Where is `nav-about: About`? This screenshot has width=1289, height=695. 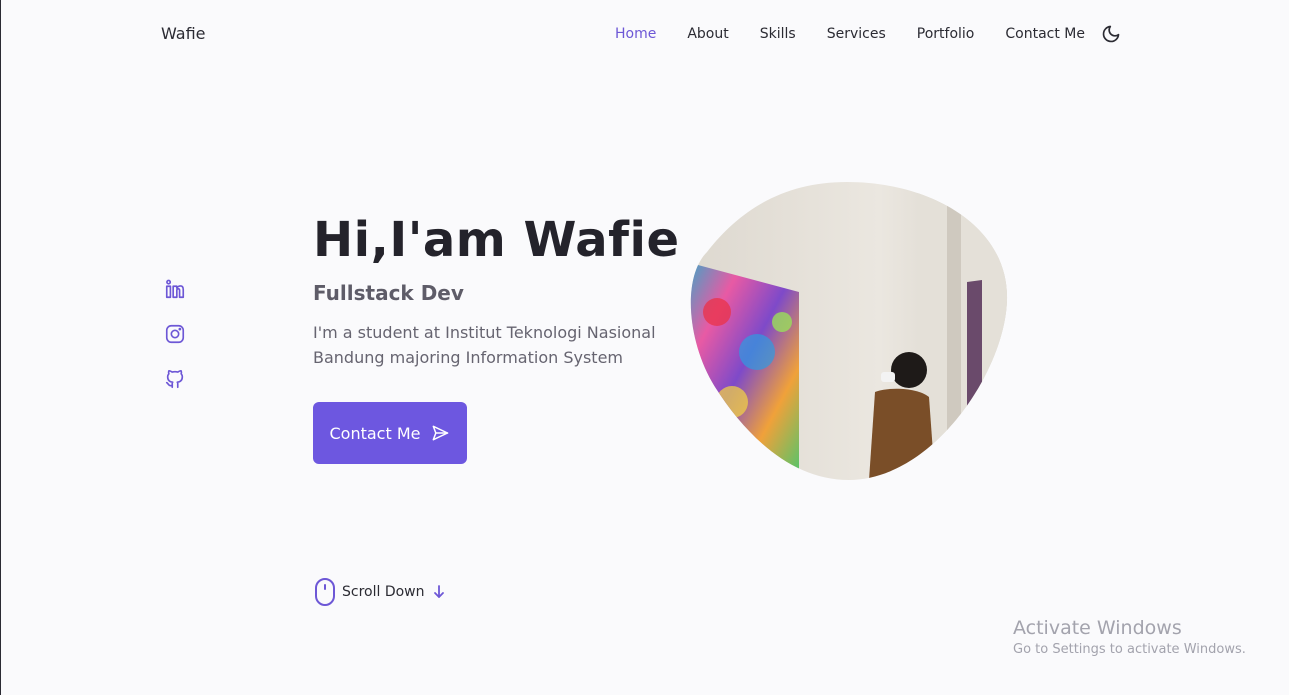
nav-about: About is located at coordinates (707, 34).